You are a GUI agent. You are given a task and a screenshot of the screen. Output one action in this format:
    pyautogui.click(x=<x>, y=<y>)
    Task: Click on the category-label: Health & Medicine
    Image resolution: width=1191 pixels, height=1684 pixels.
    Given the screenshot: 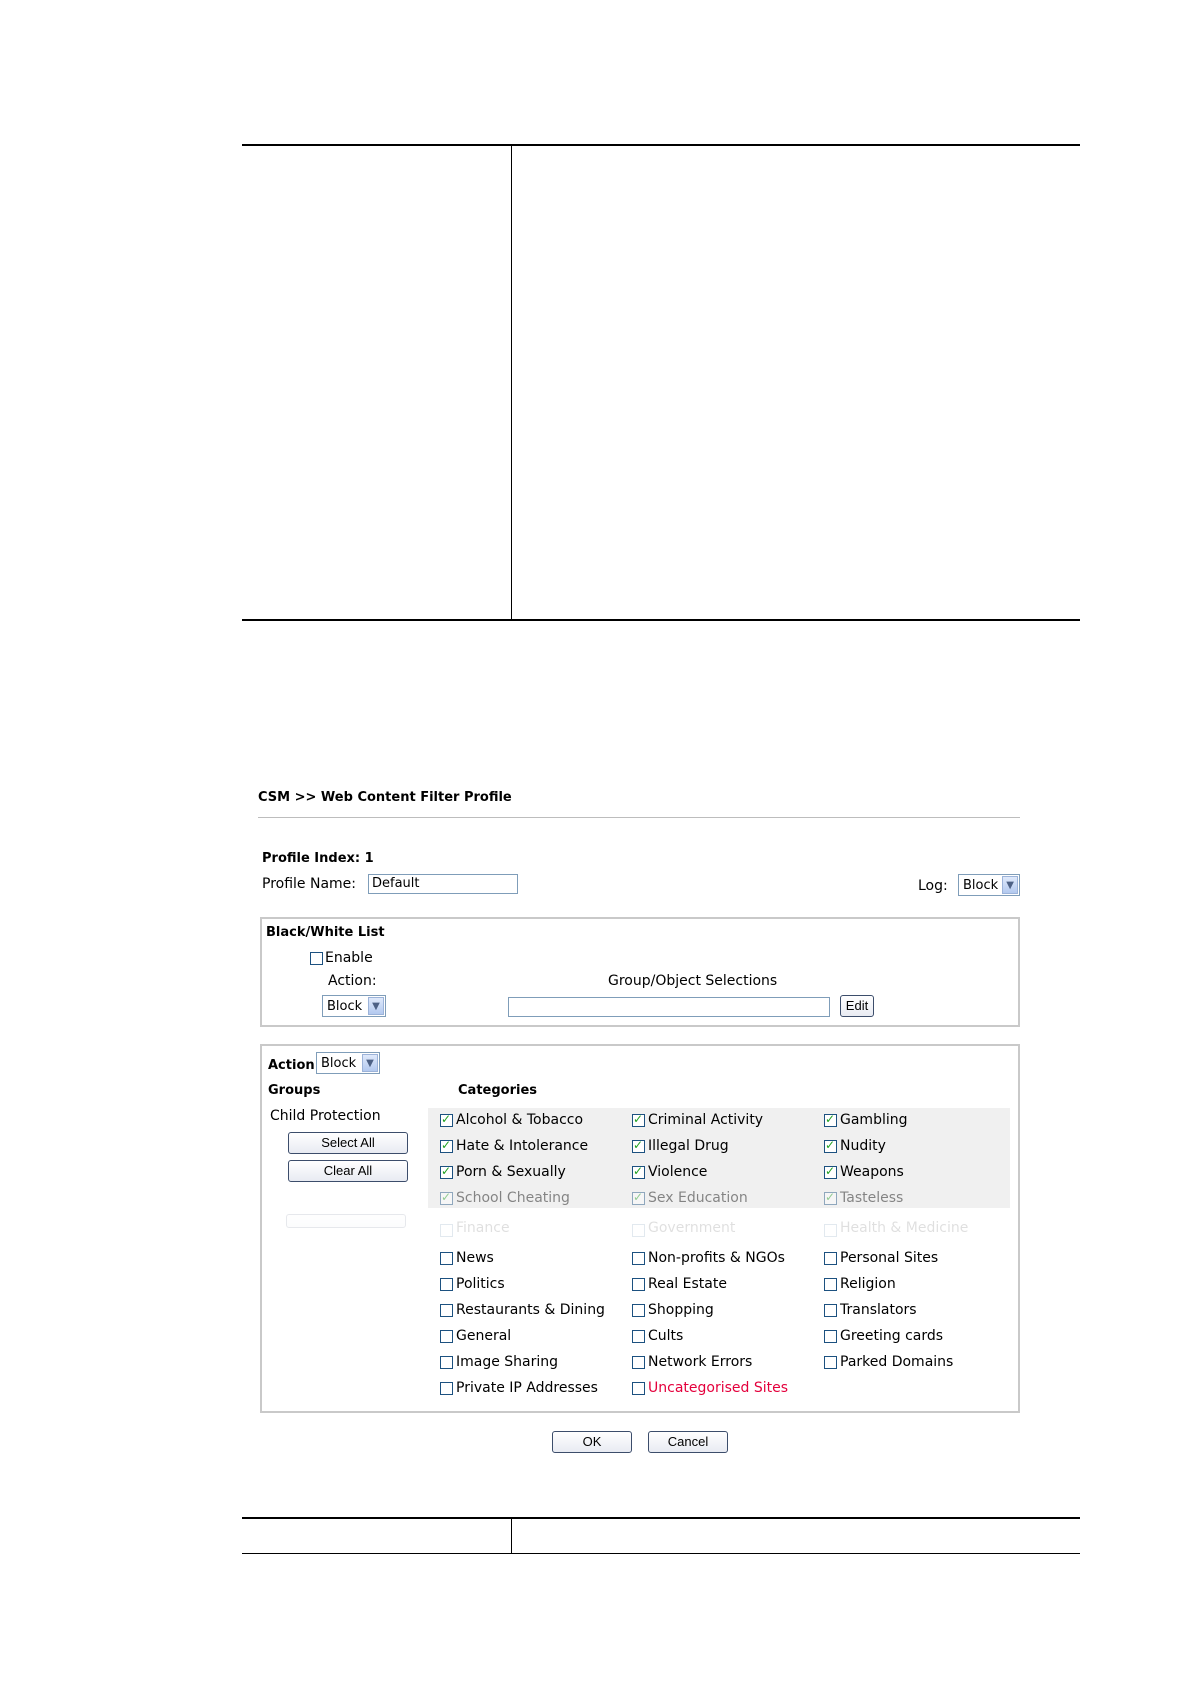 What is the action you would take?
    pyautogui.click(x=904, y=1228)
    